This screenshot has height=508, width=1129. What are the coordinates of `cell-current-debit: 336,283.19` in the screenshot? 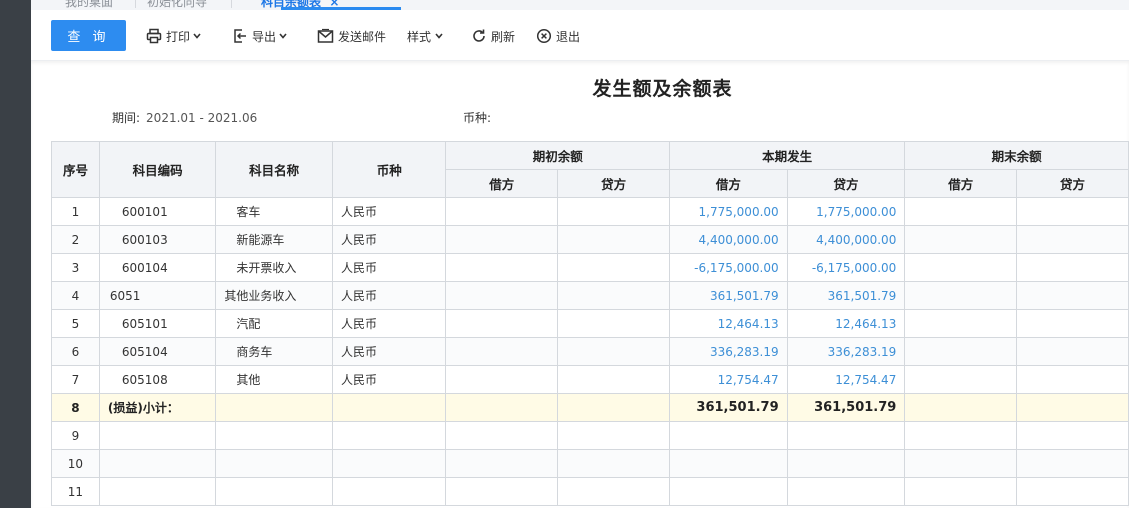 It's located at (728, 351).